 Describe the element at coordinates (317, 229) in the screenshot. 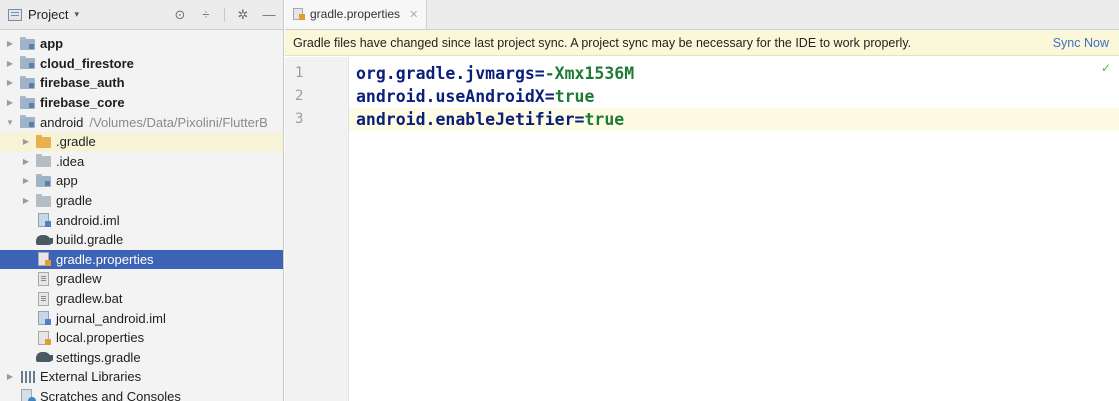

I see `line-number-gutter: 1 2 3` at that location.